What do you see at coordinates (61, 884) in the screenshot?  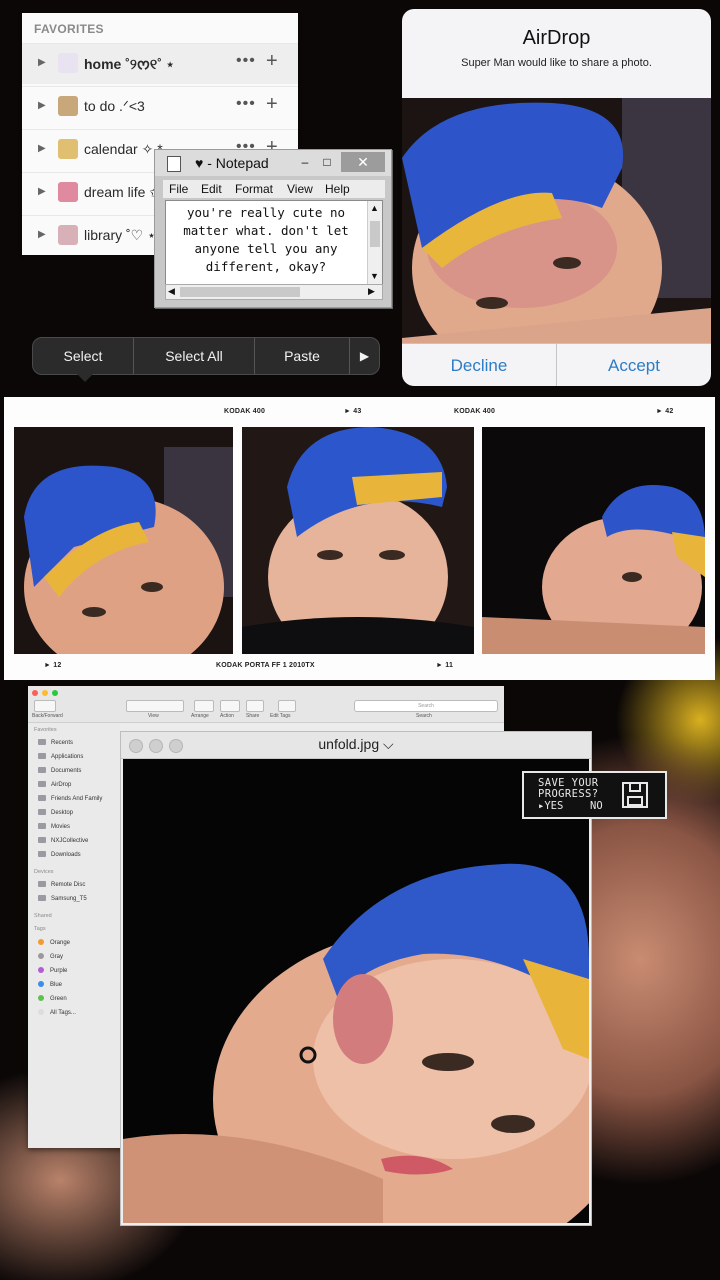 I see `sidebar-item-remote-disc: Remote Disc` at bounding box center [61, 884].